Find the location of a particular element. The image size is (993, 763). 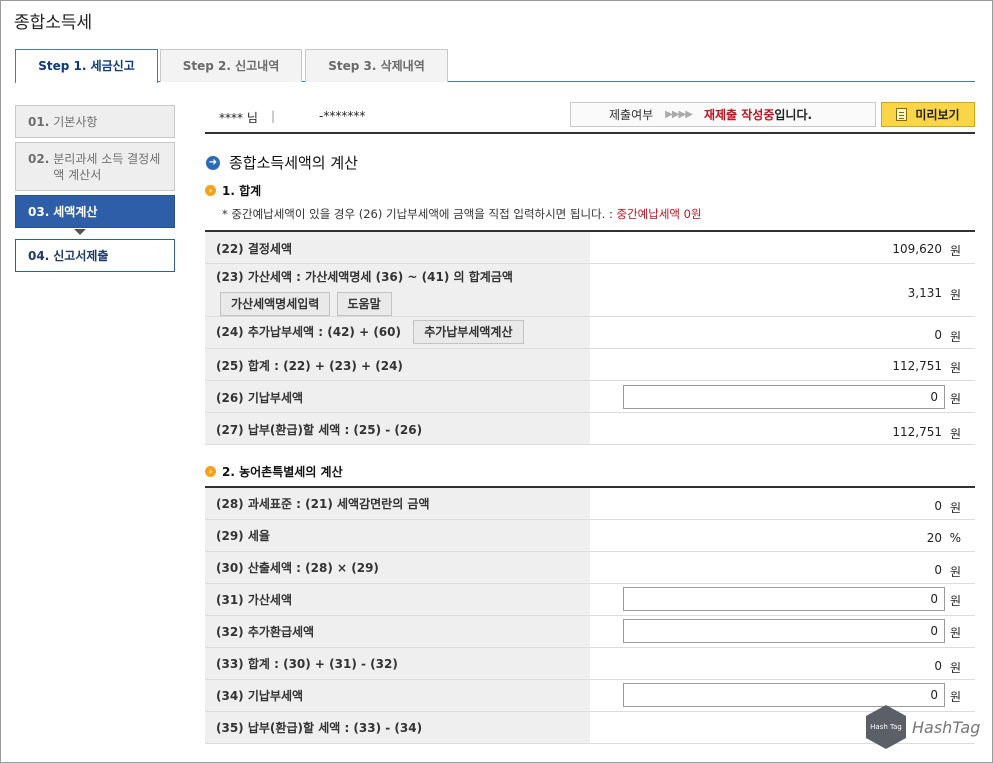

table-row: (27) 납부(환급)할 세액 : (25) - (26) 112,751 원 is located at coordinates (590, 429).